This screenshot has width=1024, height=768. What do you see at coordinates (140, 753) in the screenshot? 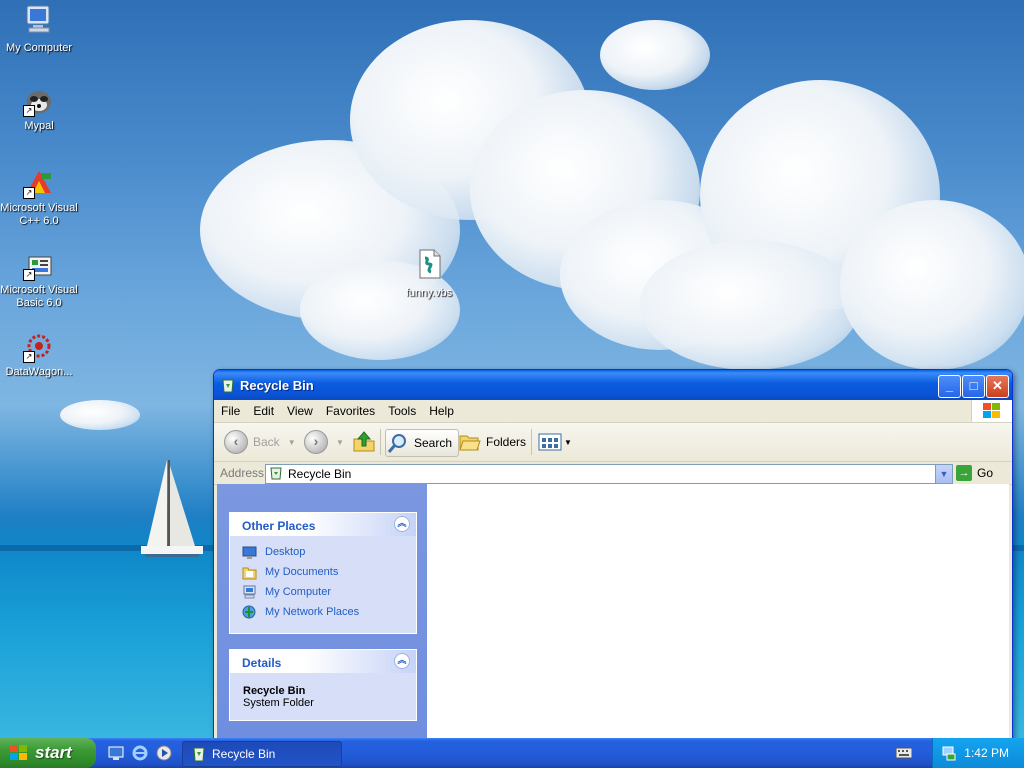
I see `internet-explorer-icon` at bounding box center [140, 753].